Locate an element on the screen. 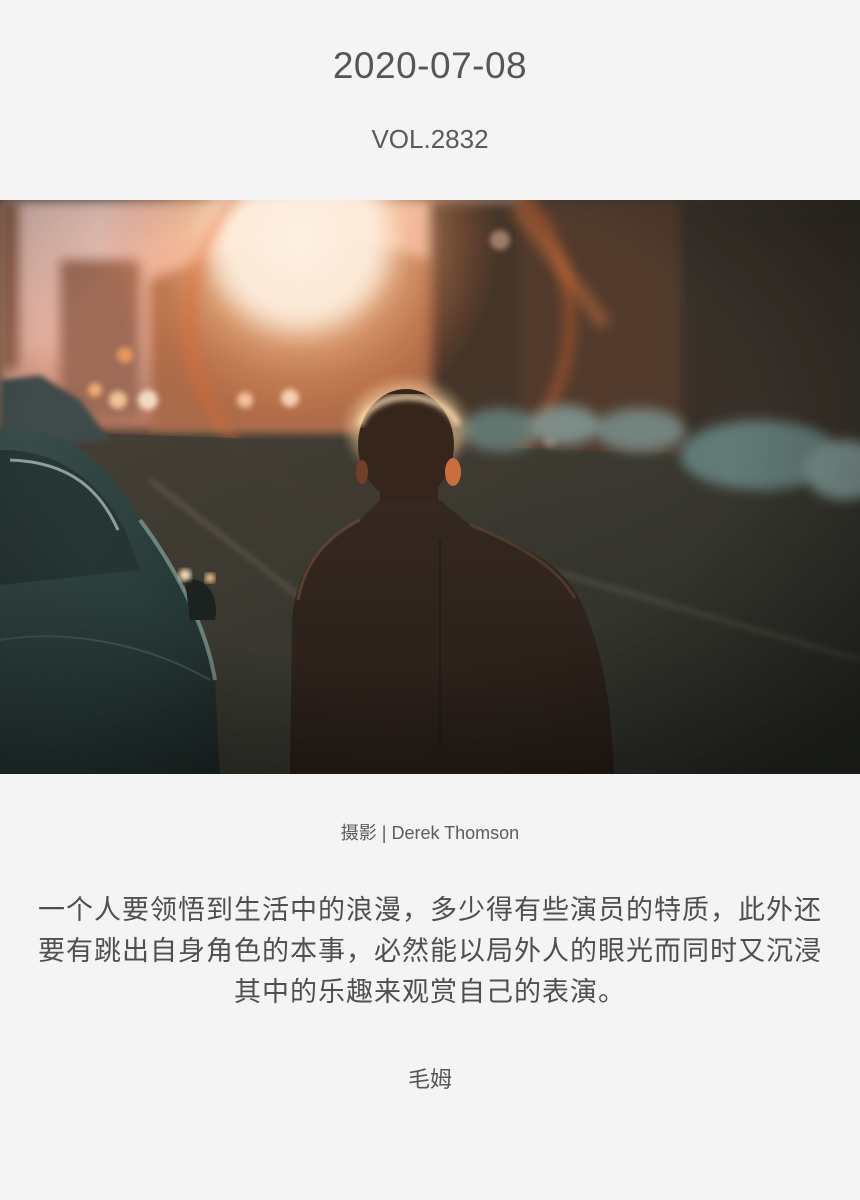 The width and height of the screenshot is (860, 1200). photo-credit: 摄影 | Derek Thomson is located at coordinates (430, 833).